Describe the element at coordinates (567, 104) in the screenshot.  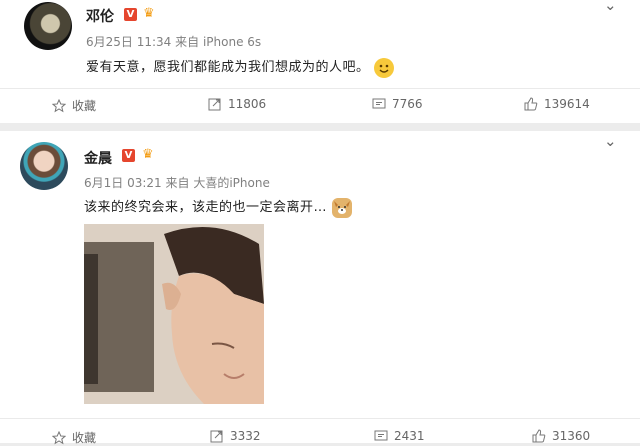
I see `like-count: 139614` at that location.